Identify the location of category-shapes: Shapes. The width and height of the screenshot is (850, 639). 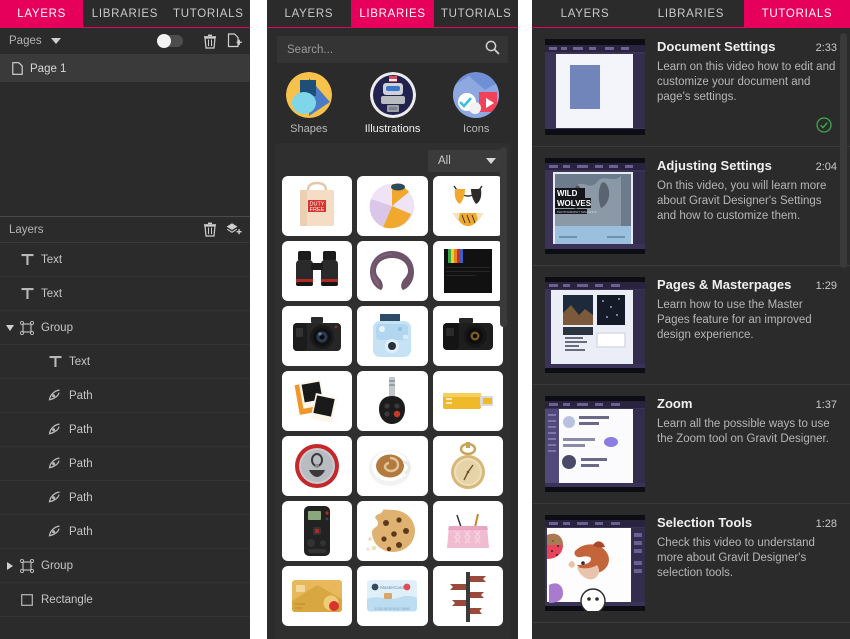
(309, 103).